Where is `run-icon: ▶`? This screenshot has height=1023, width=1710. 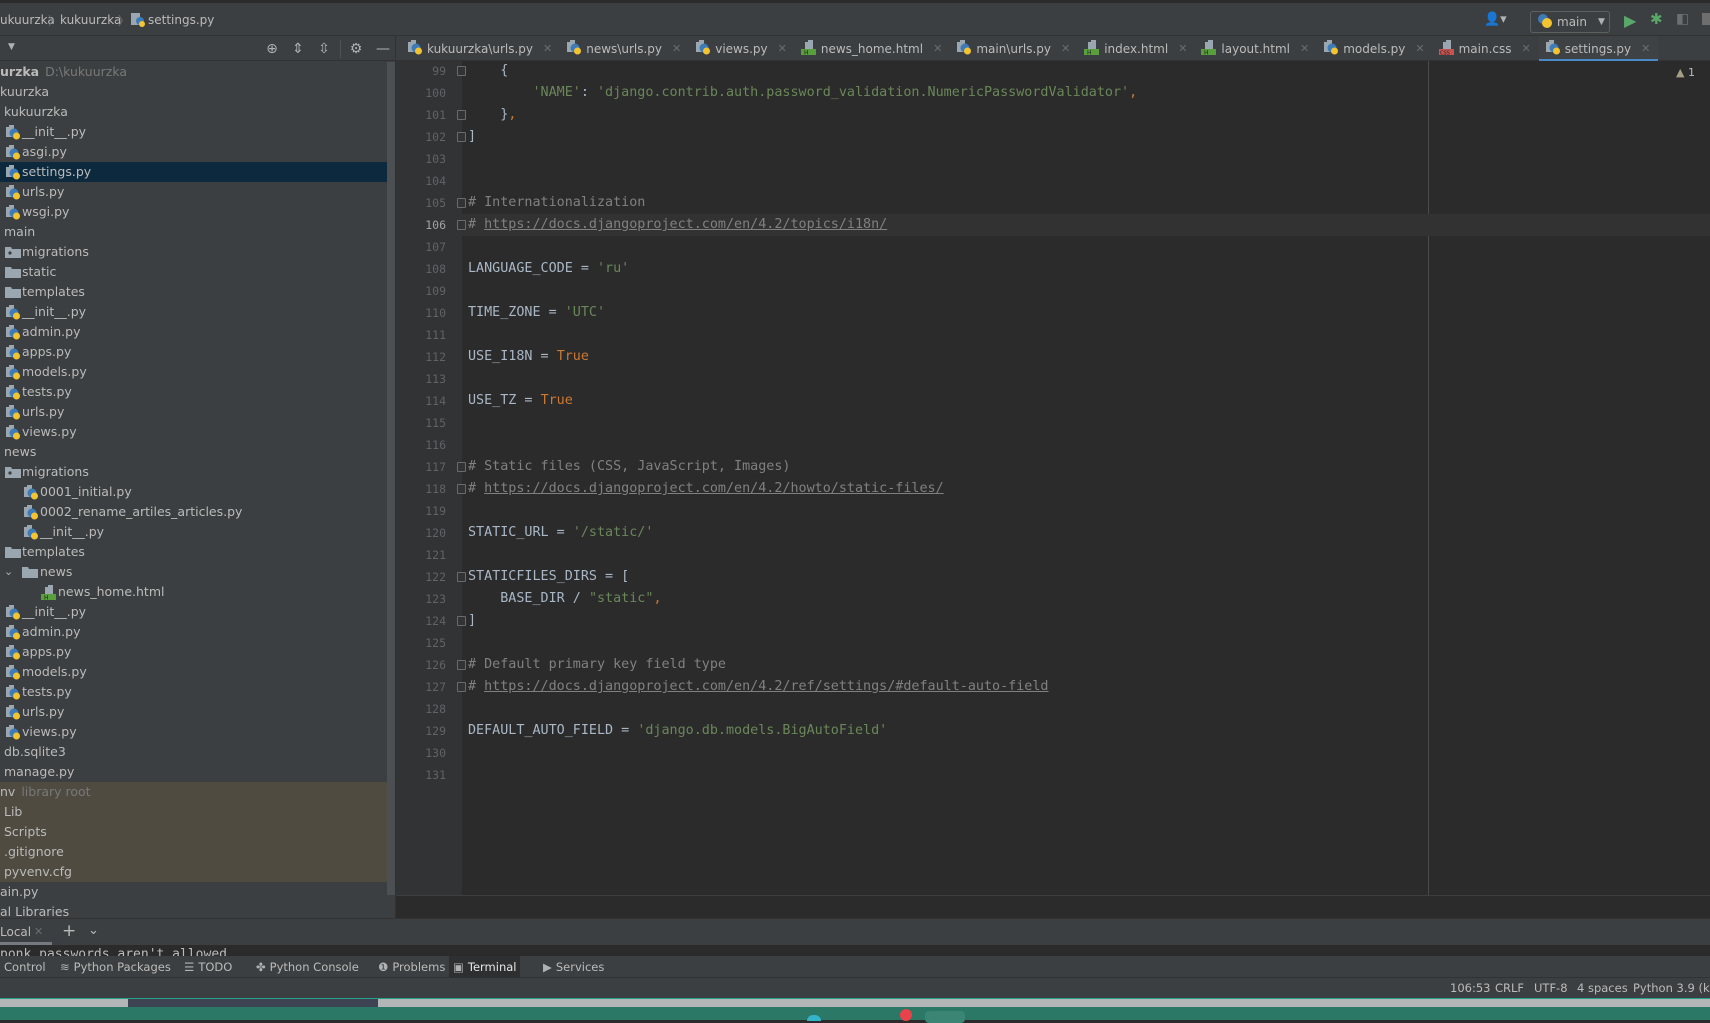
run-icon: ▶ is located at coordinates (1630, 20).